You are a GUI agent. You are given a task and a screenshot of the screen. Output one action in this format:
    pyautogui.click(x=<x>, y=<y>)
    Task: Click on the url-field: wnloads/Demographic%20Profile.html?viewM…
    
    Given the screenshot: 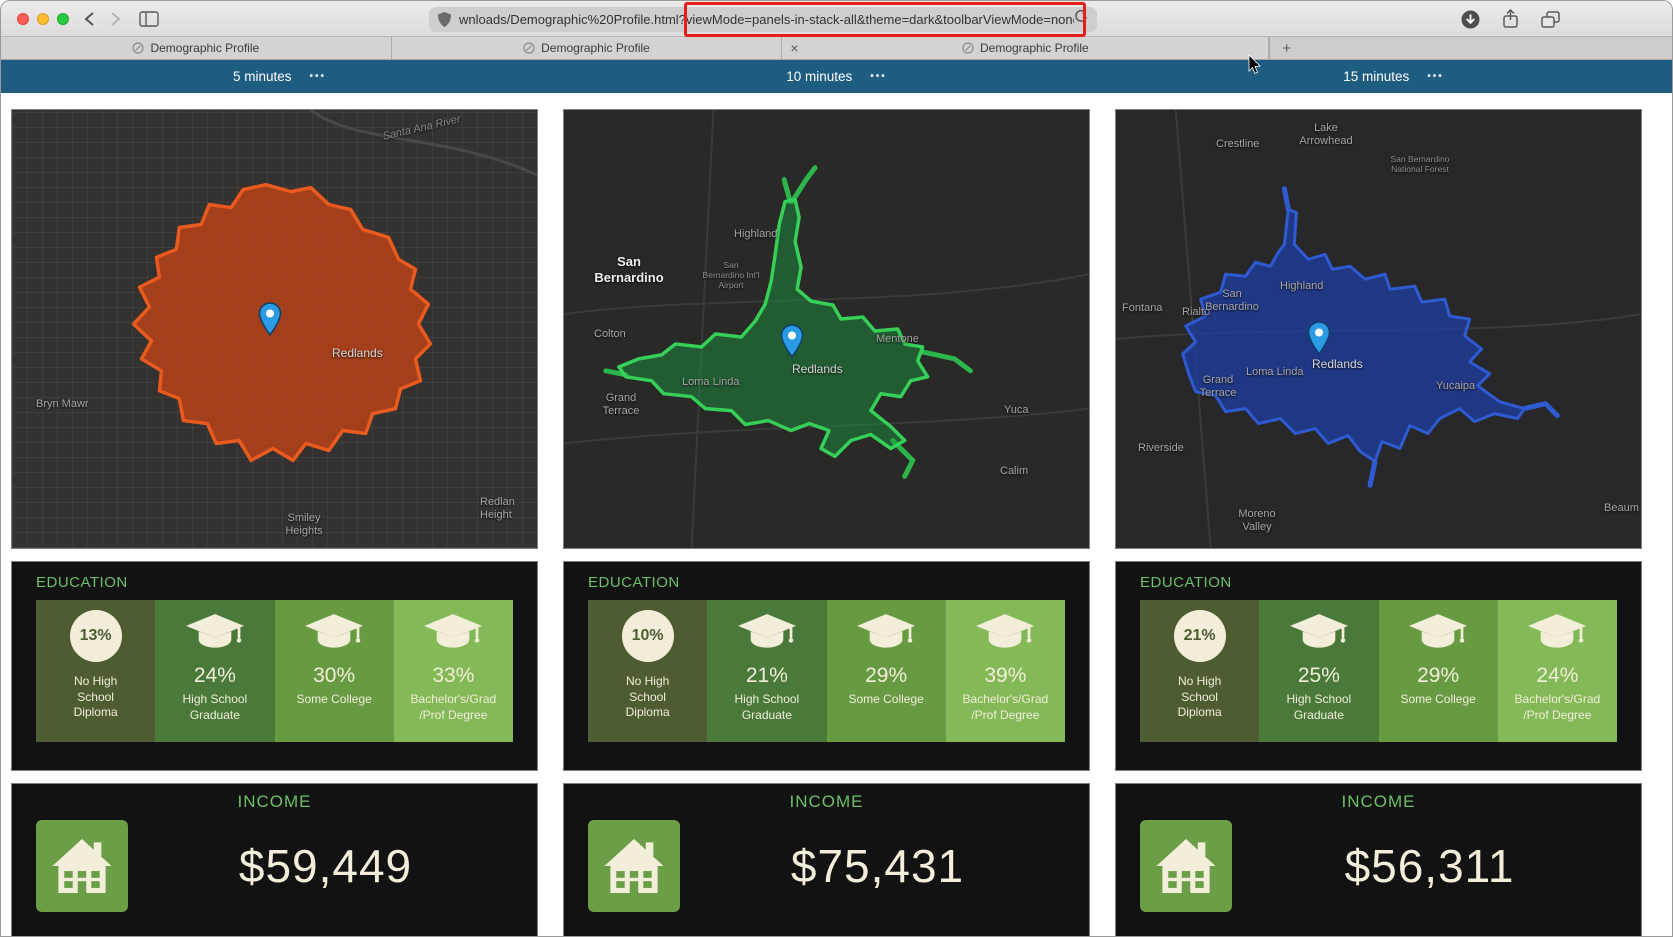 What is the action you would take?
    pyautogui.click(x=763, y=19)
    